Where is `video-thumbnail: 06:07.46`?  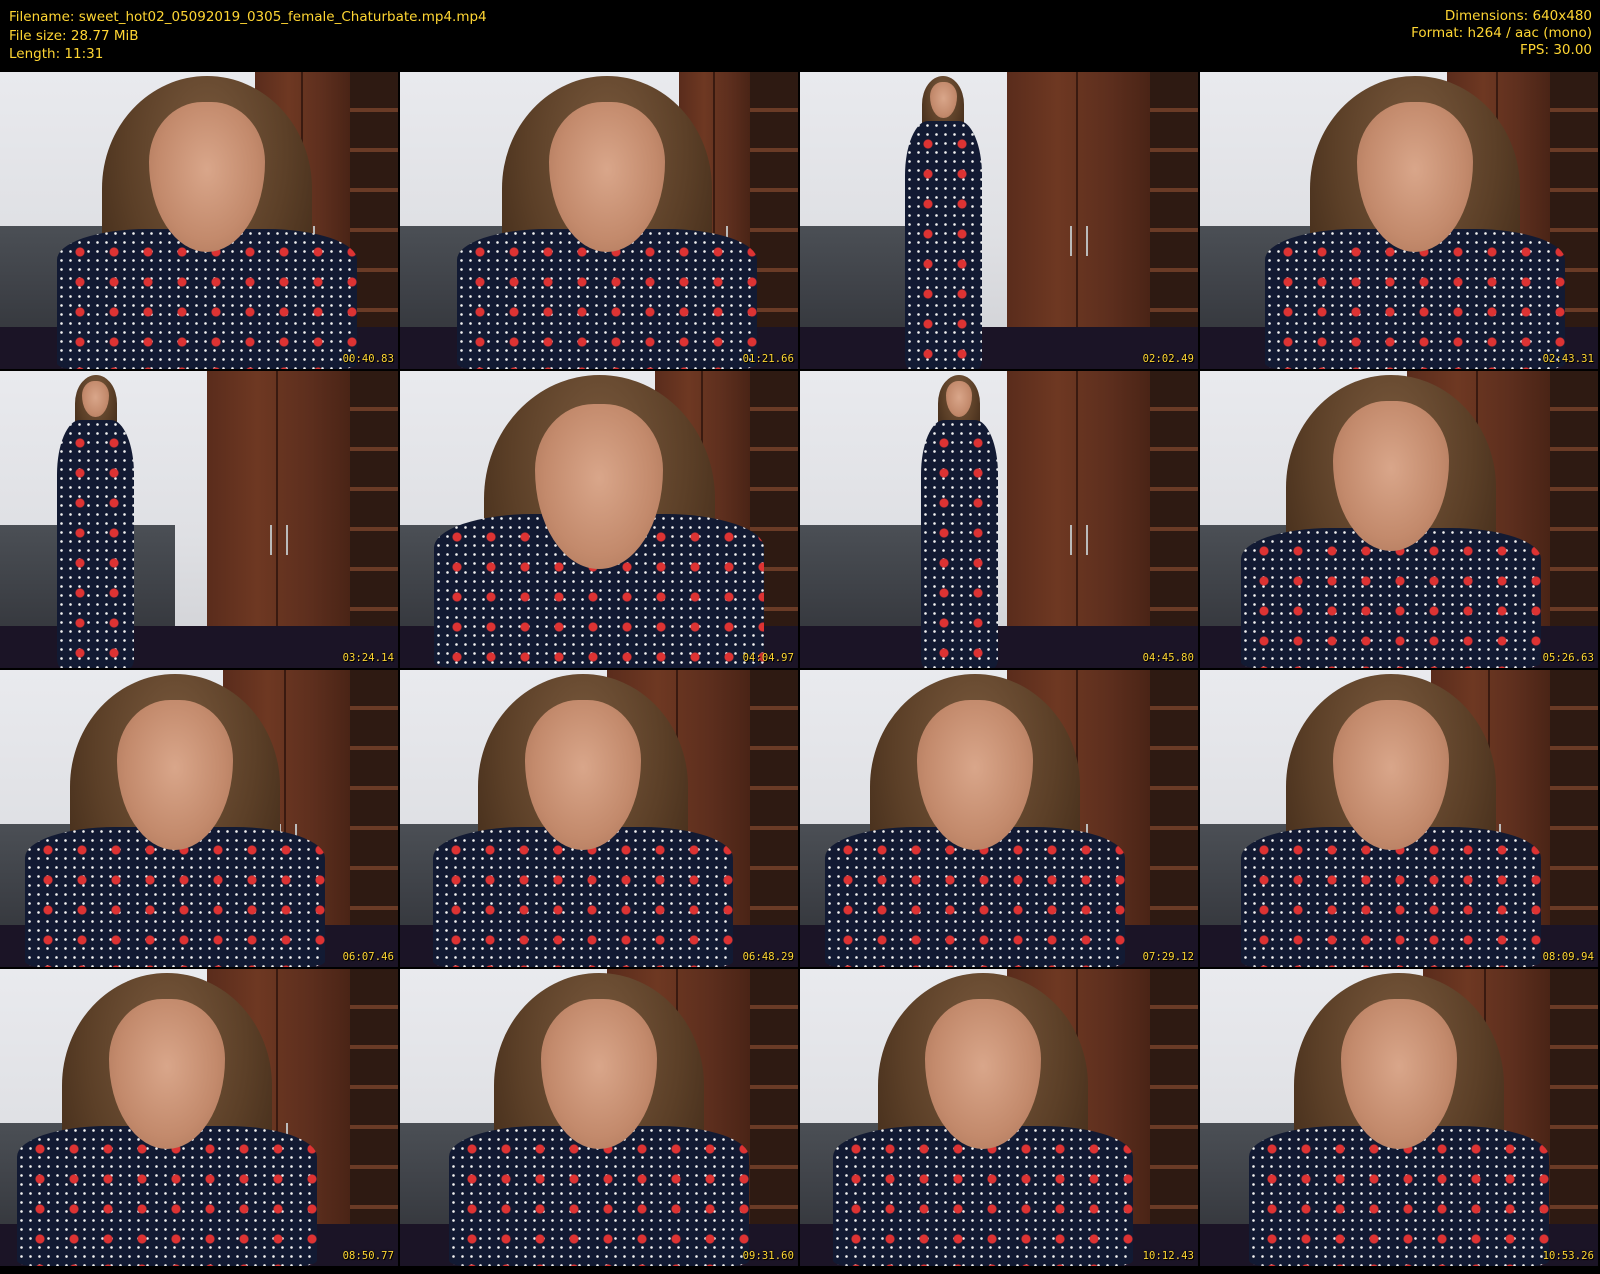
video-thumbnail: 06:07.46 is located at coordinates (199, 818).